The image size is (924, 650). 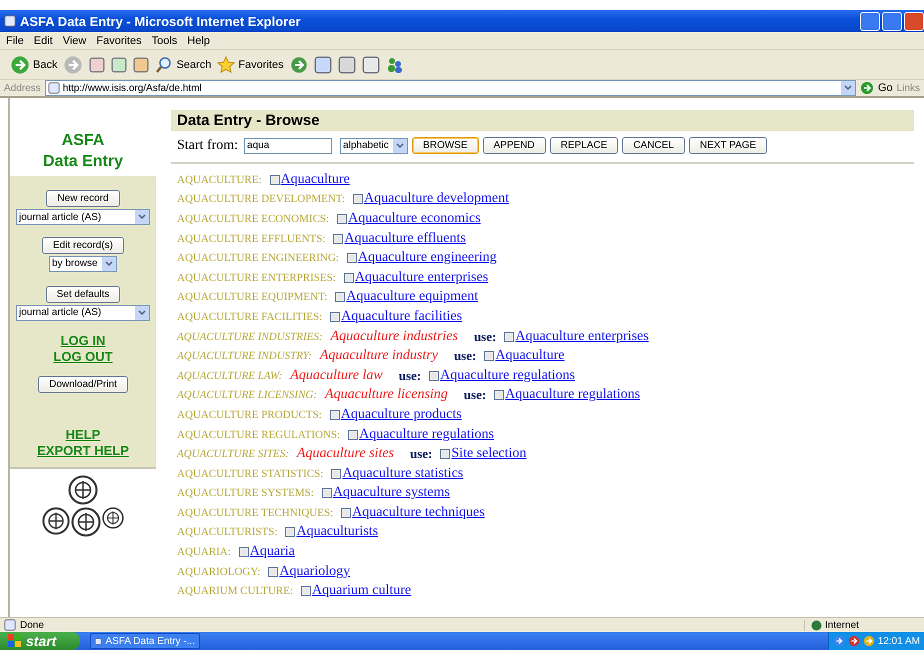 I want to click on menu-item: Help, so click(x=198, y=40).